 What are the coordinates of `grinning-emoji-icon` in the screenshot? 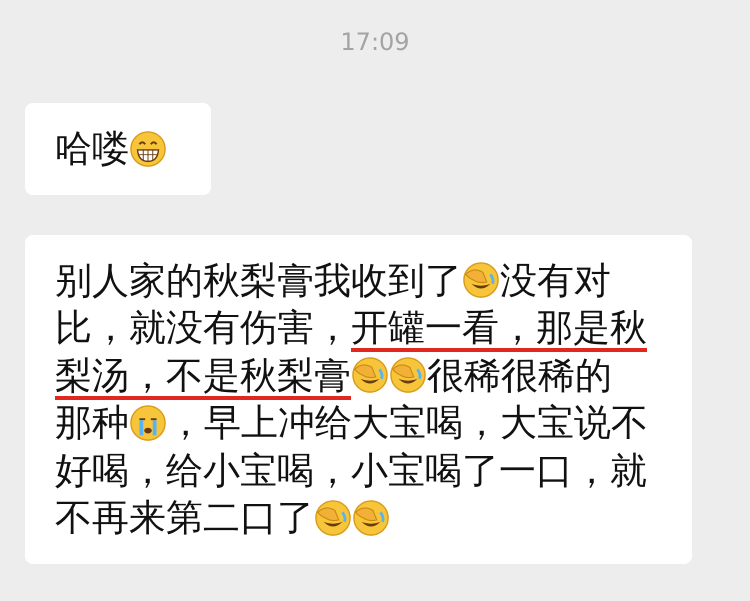 It's located at (148, 149).